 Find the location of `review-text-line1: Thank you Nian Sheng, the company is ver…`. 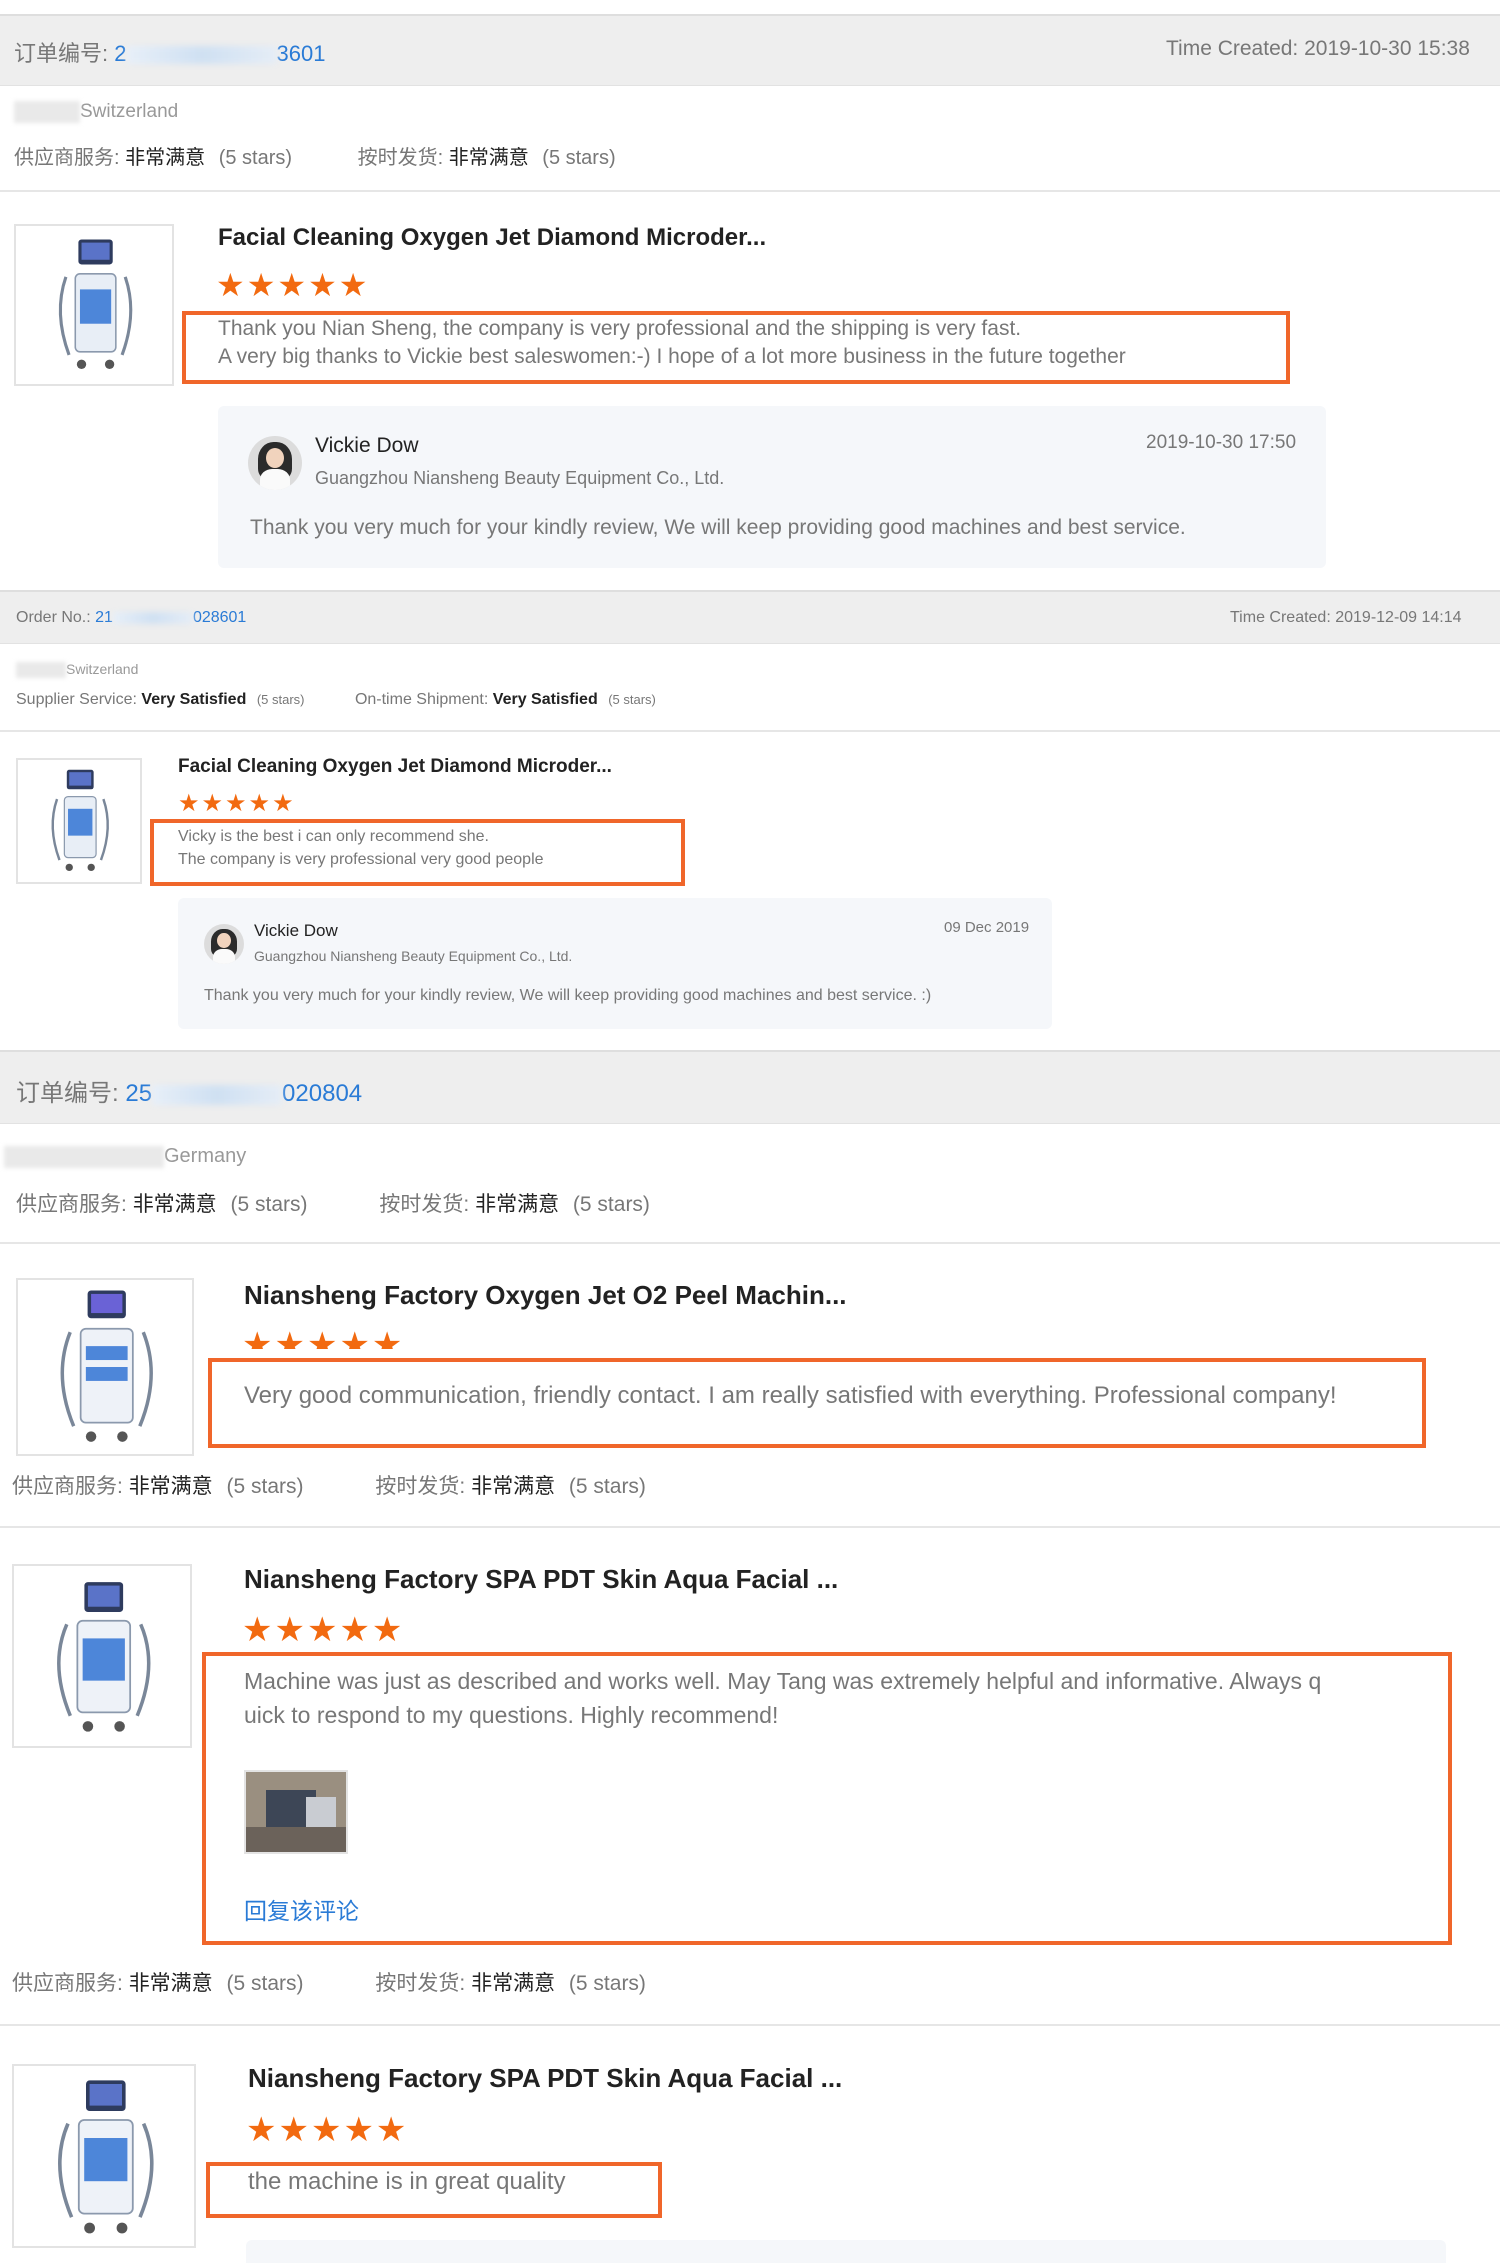

review-text-line1: Thank you Nian Sheng, the company is ver… is located at coordinates (620, 328).